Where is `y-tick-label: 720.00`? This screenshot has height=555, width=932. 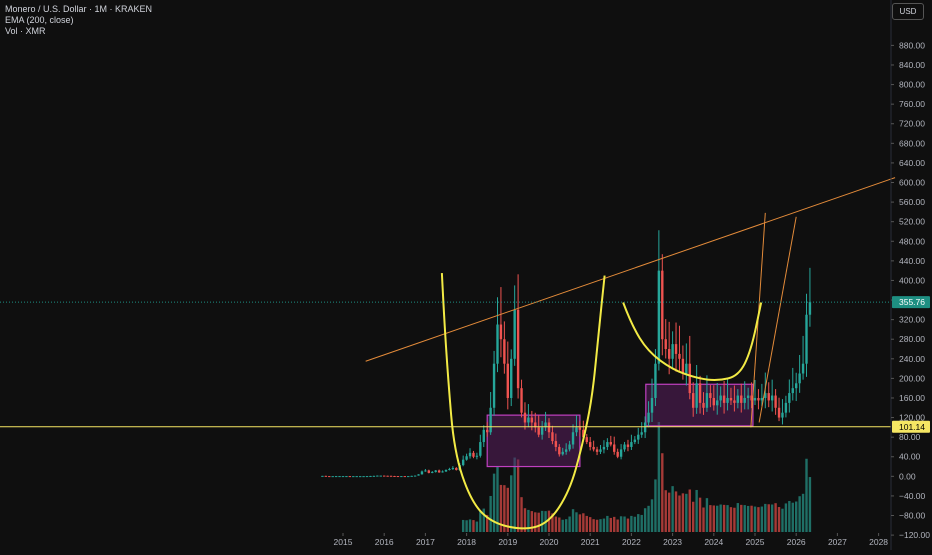
y-tick-label: 720.00 is located at coordinates (912, 124).